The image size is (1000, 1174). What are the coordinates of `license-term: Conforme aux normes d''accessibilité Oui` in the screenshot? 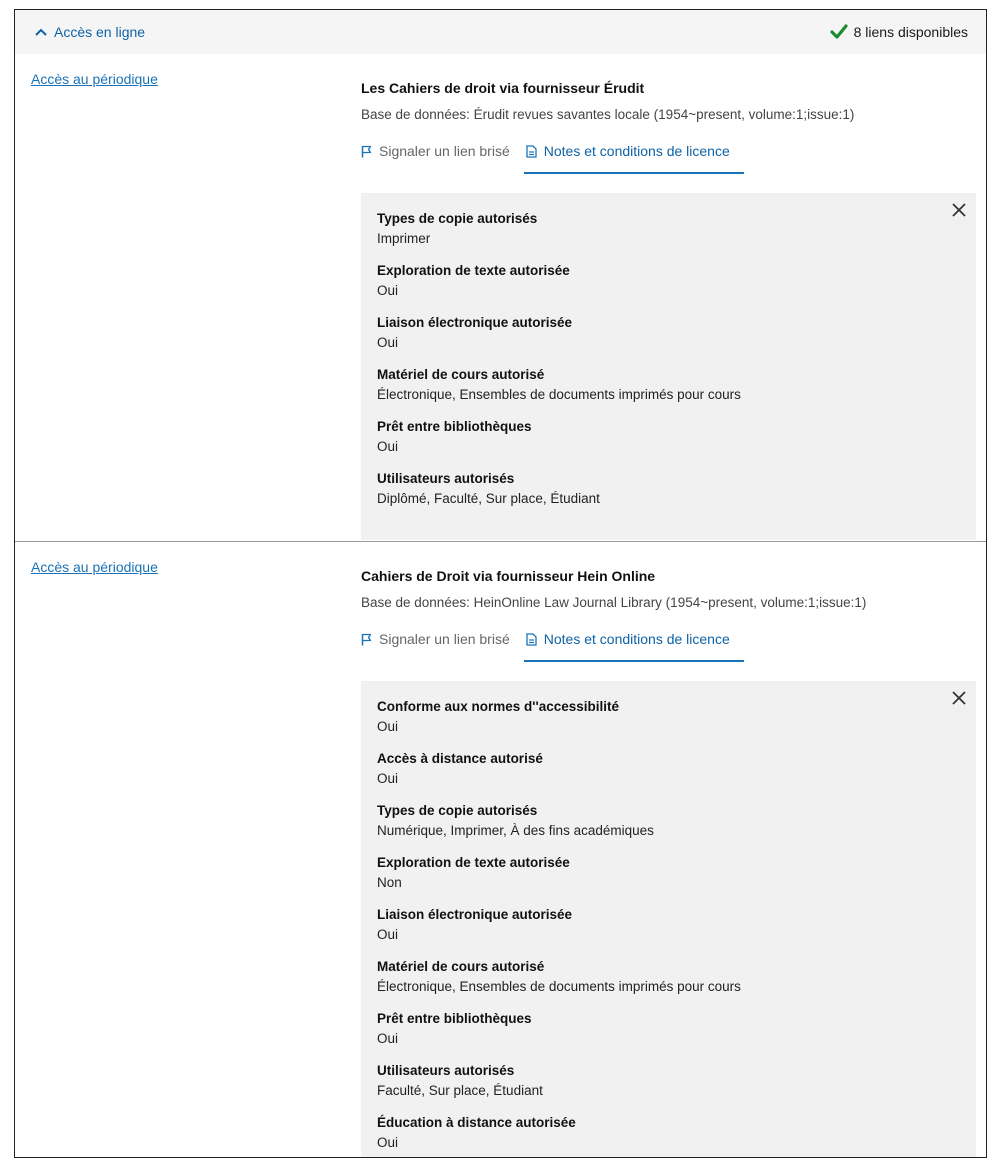 It's located at (668, 723).